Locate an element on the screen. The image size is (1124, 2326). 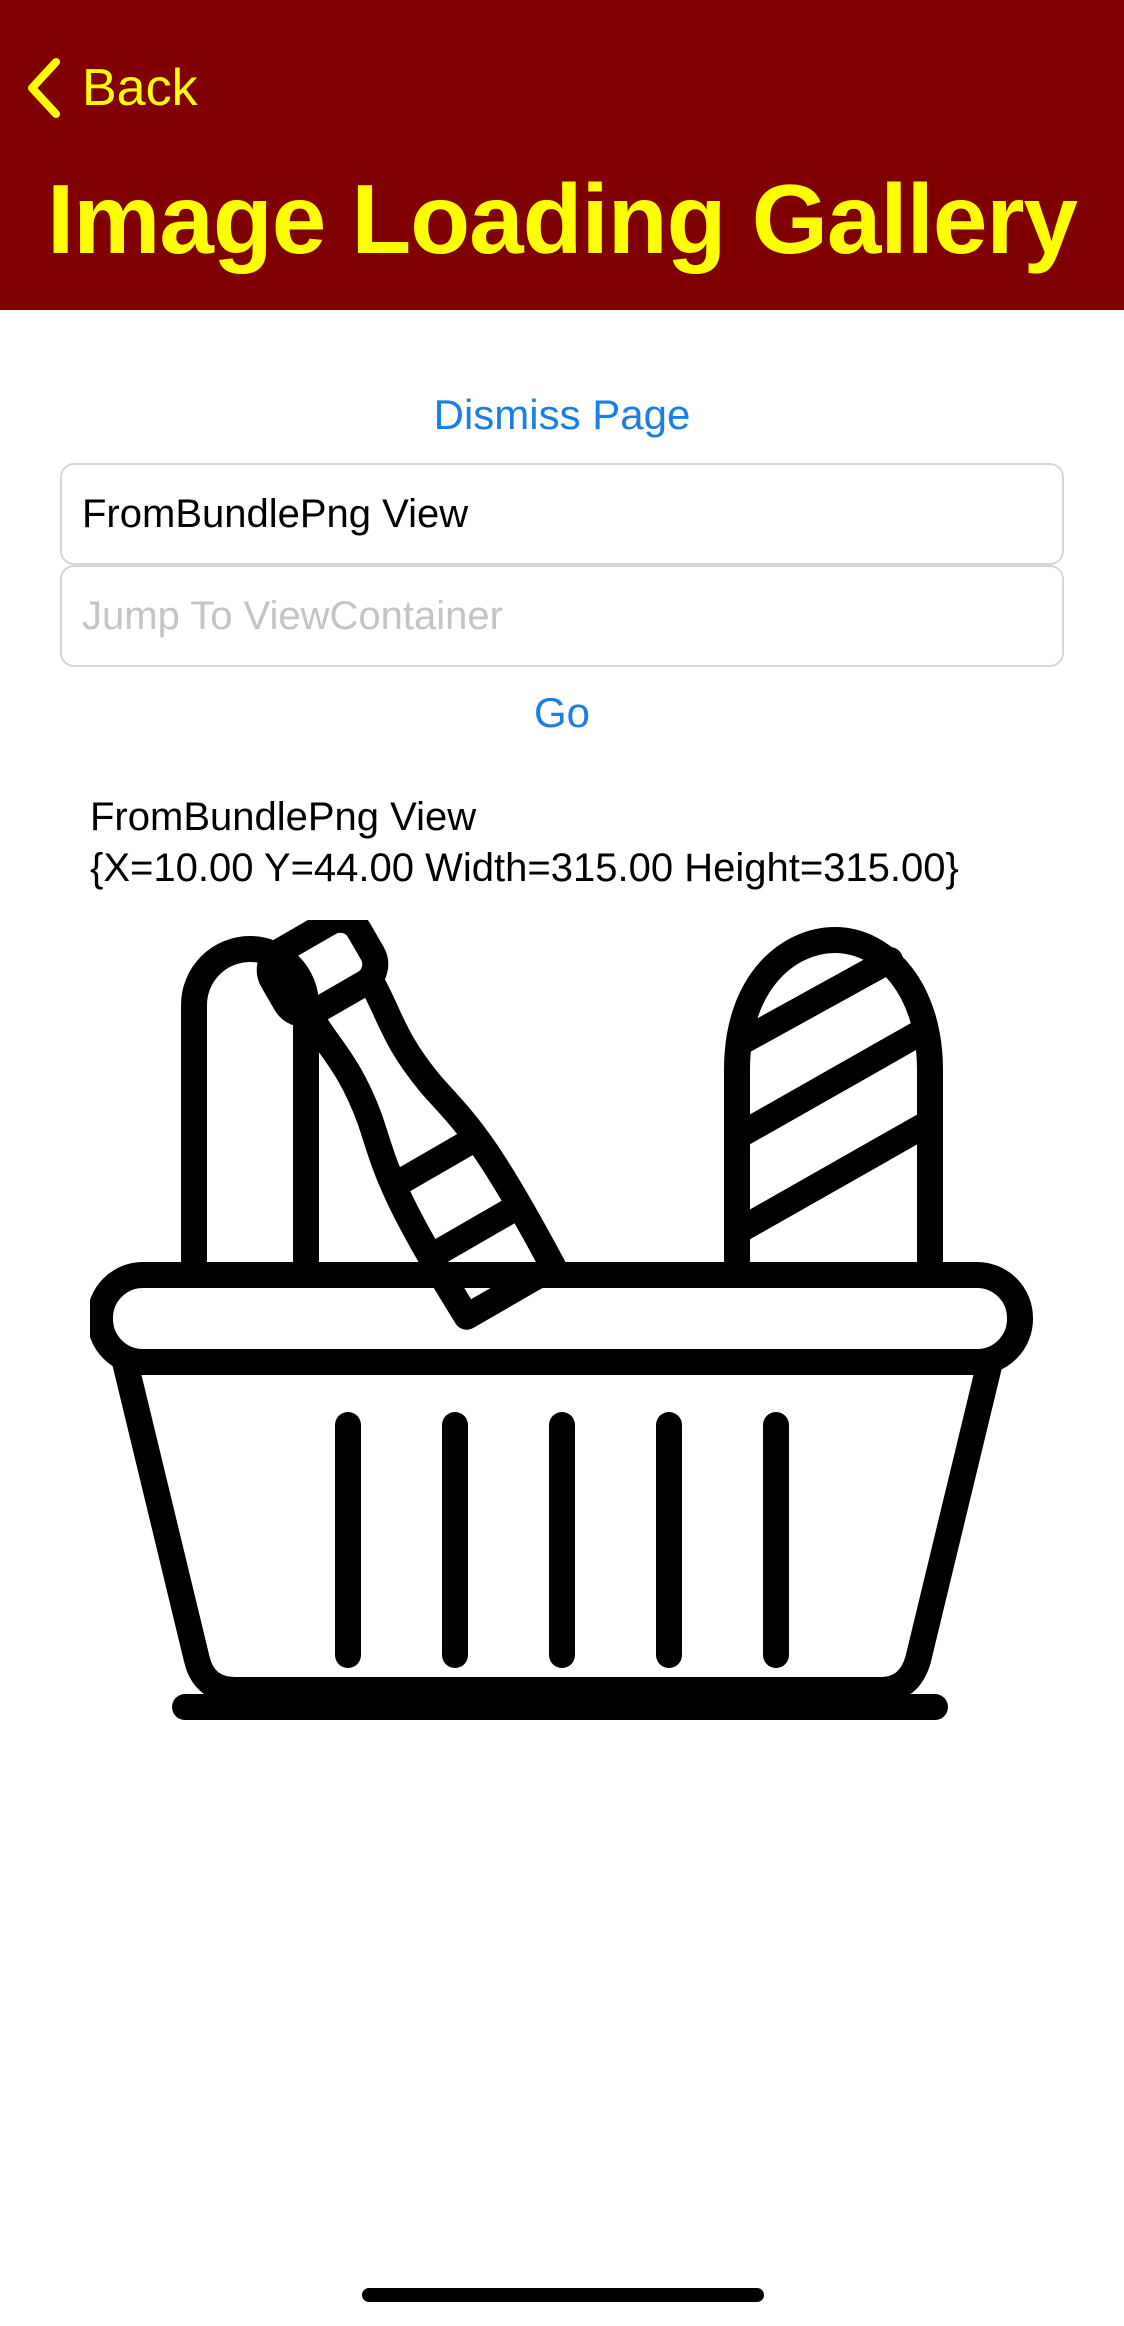
back-label: Back is located at coordinates (140, 88).